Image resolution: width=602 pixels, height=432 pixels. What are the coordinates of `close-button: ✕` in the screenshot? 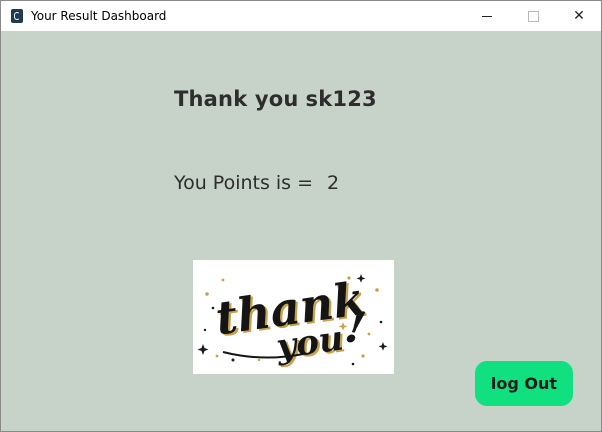 It's located at (579, 16).